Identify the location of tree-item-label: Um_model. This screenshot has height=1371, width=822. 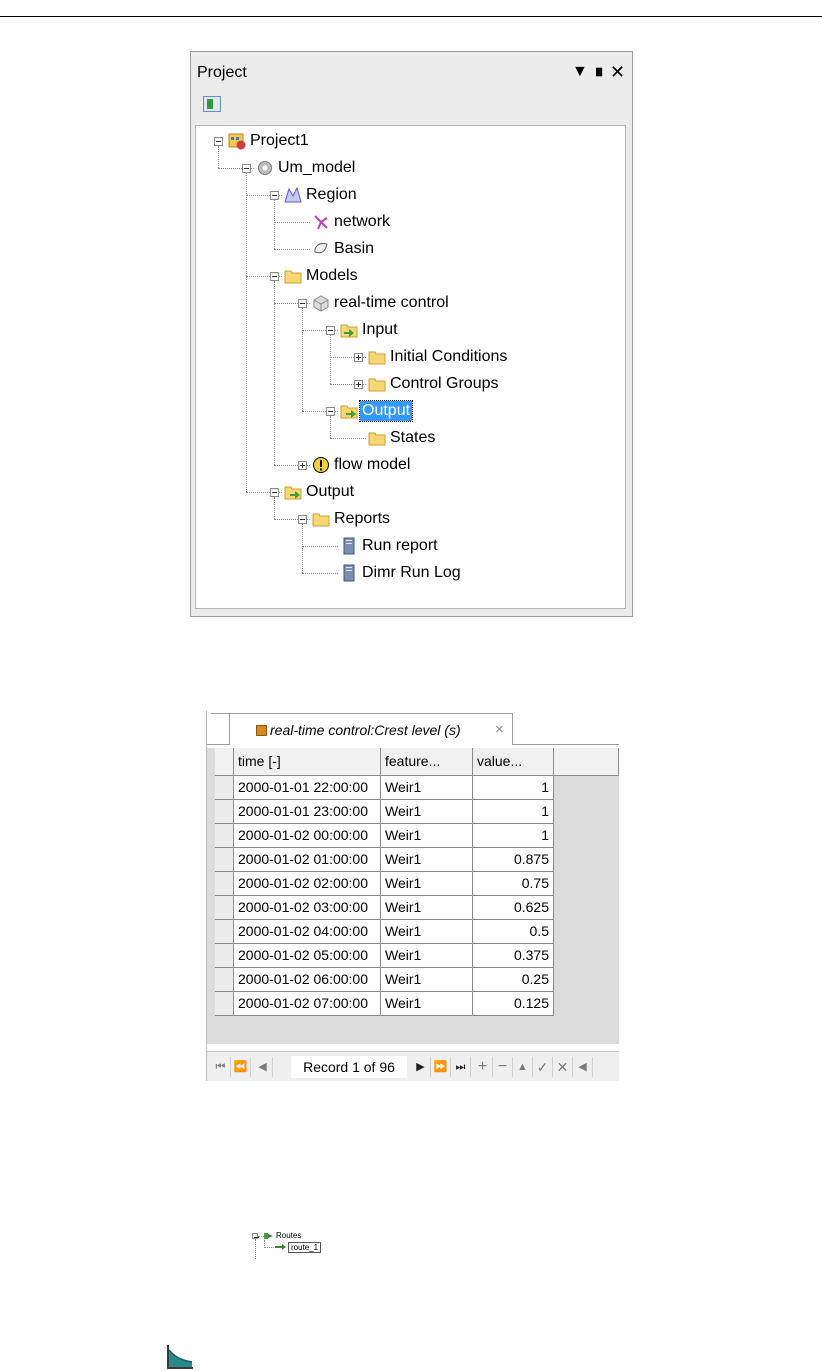
(316, 168).